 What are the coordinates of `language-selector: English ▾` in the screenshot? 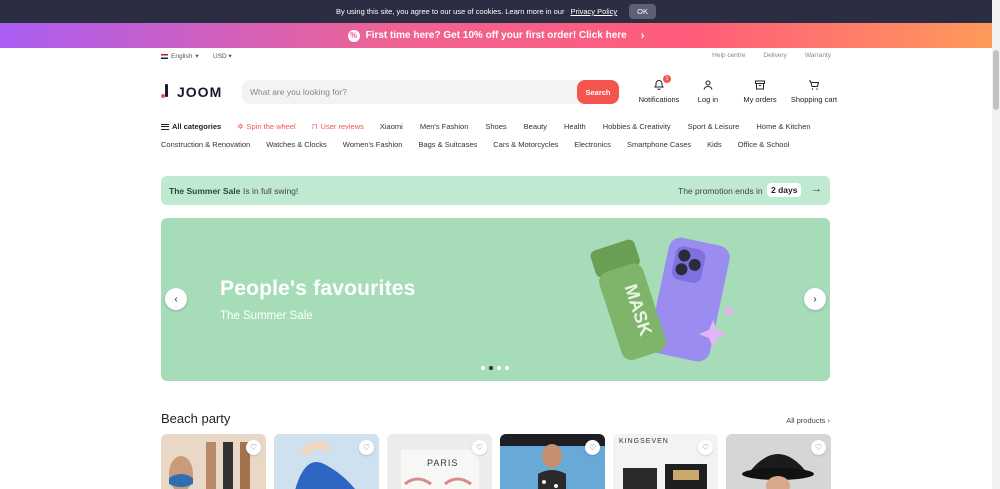 It's located at (180, 56).